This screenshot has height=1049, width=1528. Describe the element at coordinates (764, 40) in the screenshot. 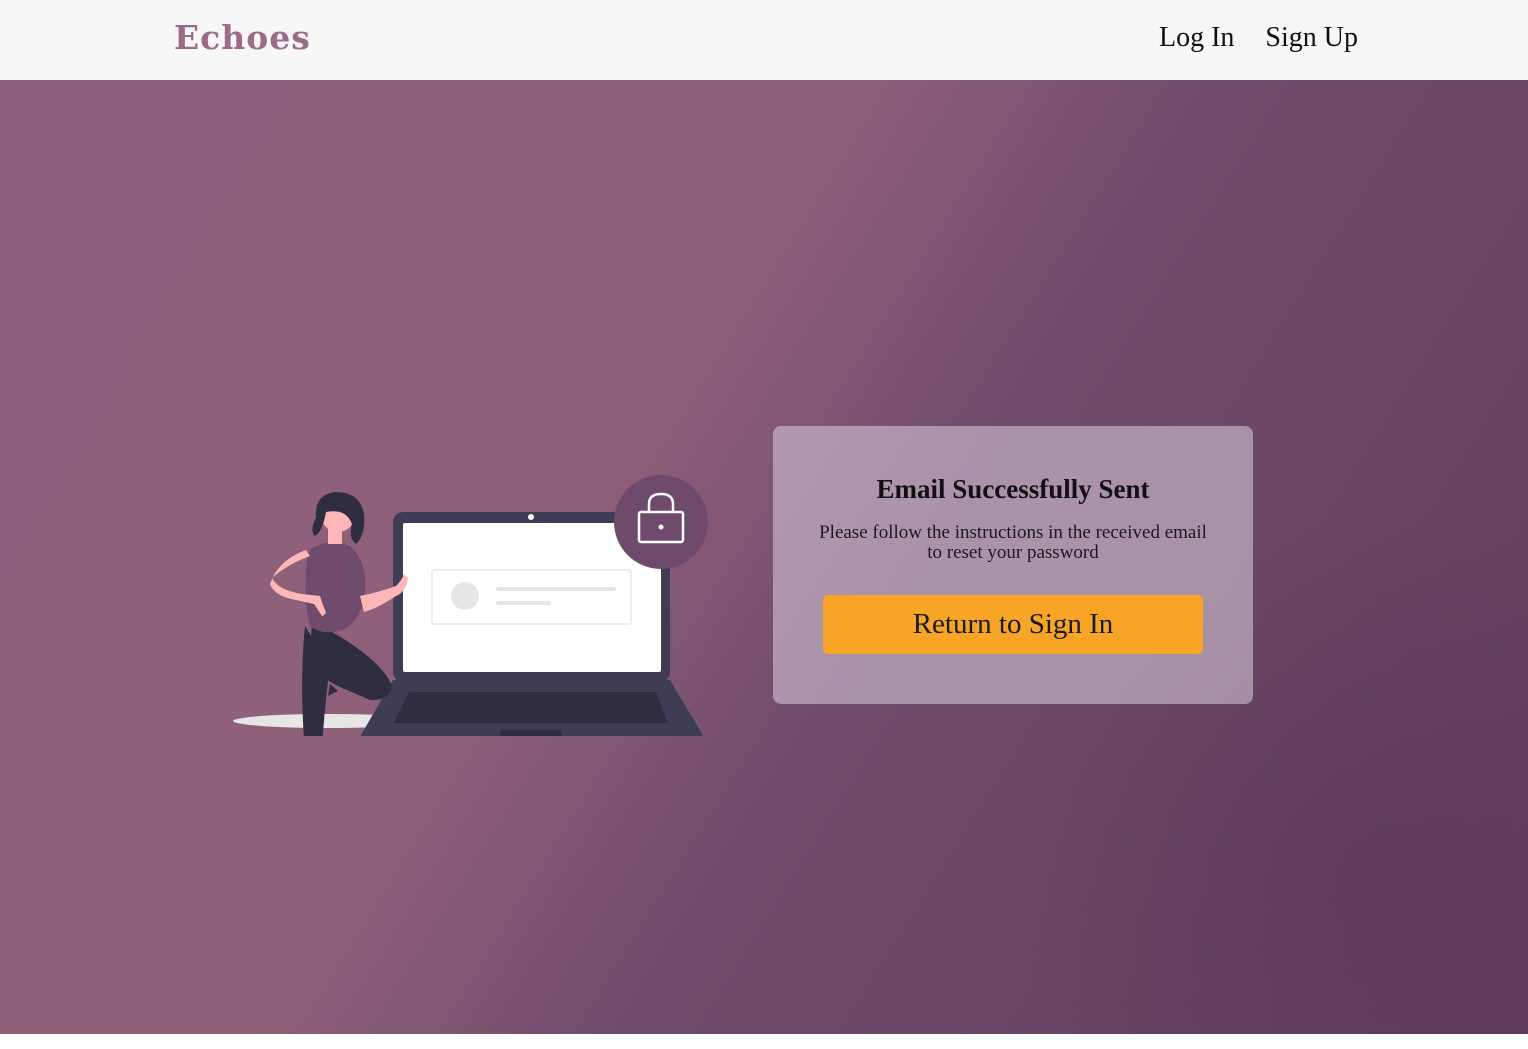

I see `top-navbar: Echoes Log In Sign Up` at that location.